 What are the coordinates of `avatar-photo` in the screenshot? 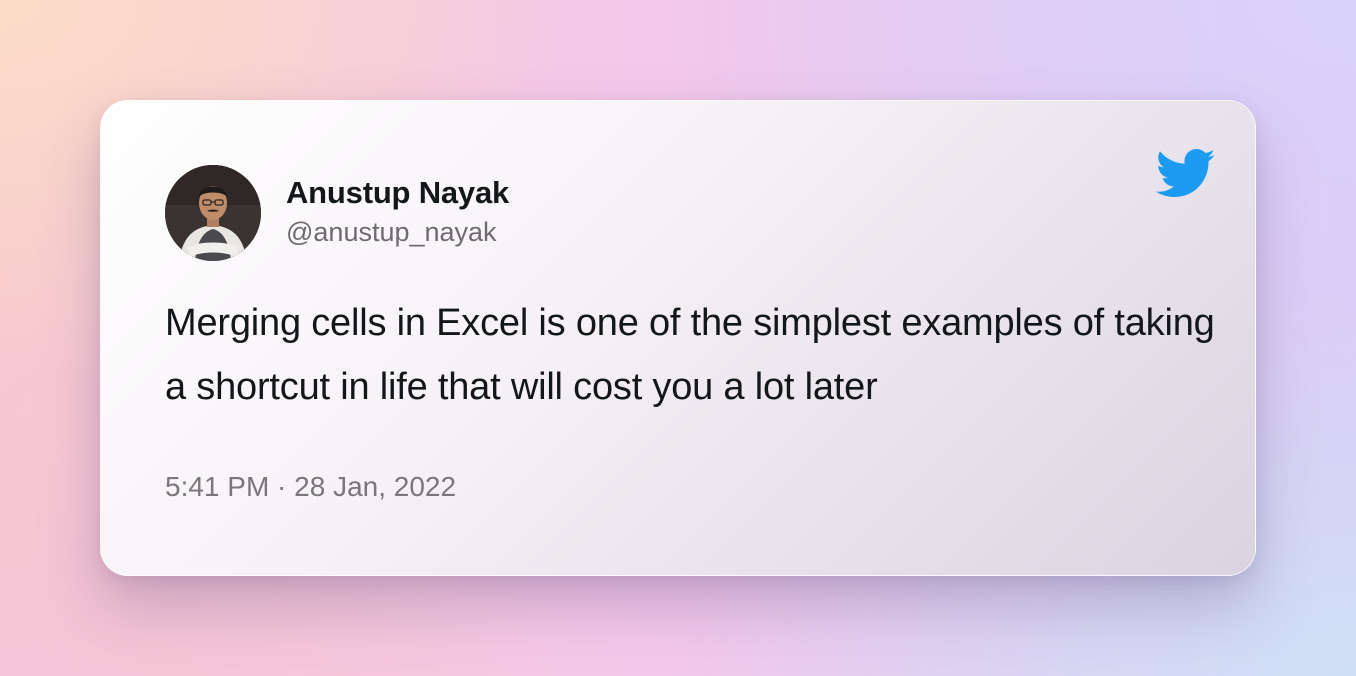 It's located at (213, 213).